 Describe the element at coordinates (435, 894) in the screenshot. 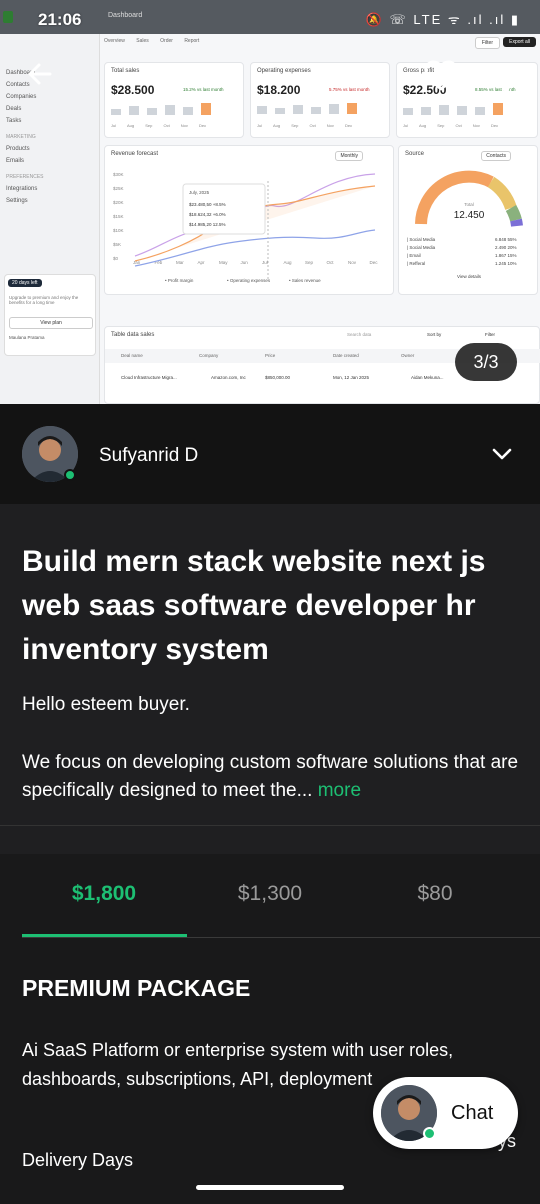

I see `package-tab-basic: $80` at that location.